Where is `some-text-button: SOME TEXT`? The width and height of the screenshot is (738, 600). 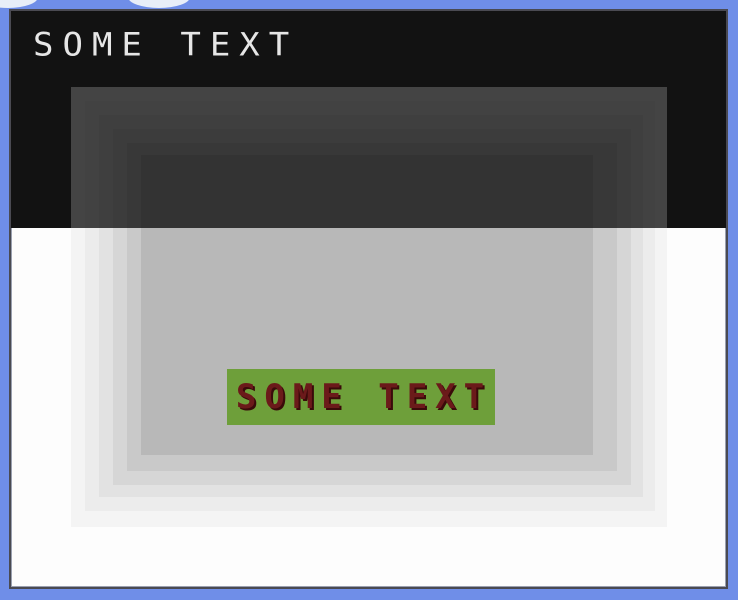
some-text-button: SOME TEXT is located at coordinates (361, 397).